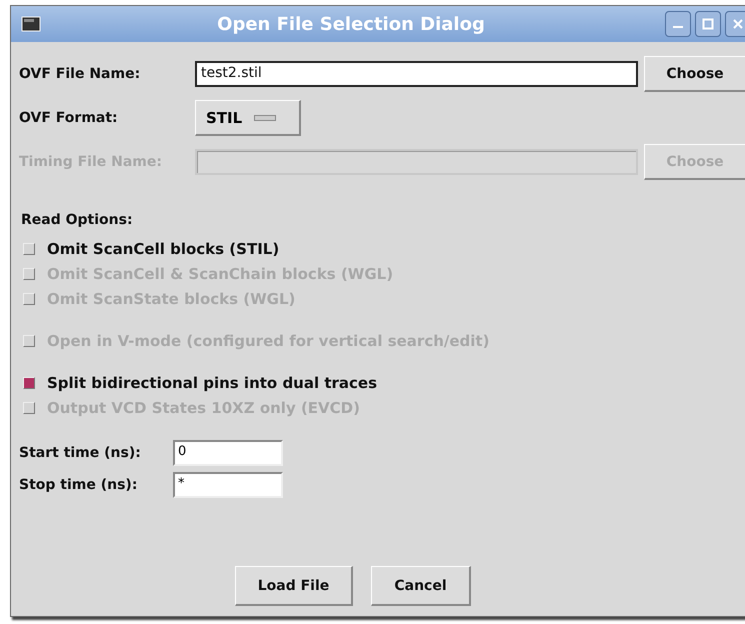 The image size is (745, 624). I want to click on input-field: *, so click(228, 485).